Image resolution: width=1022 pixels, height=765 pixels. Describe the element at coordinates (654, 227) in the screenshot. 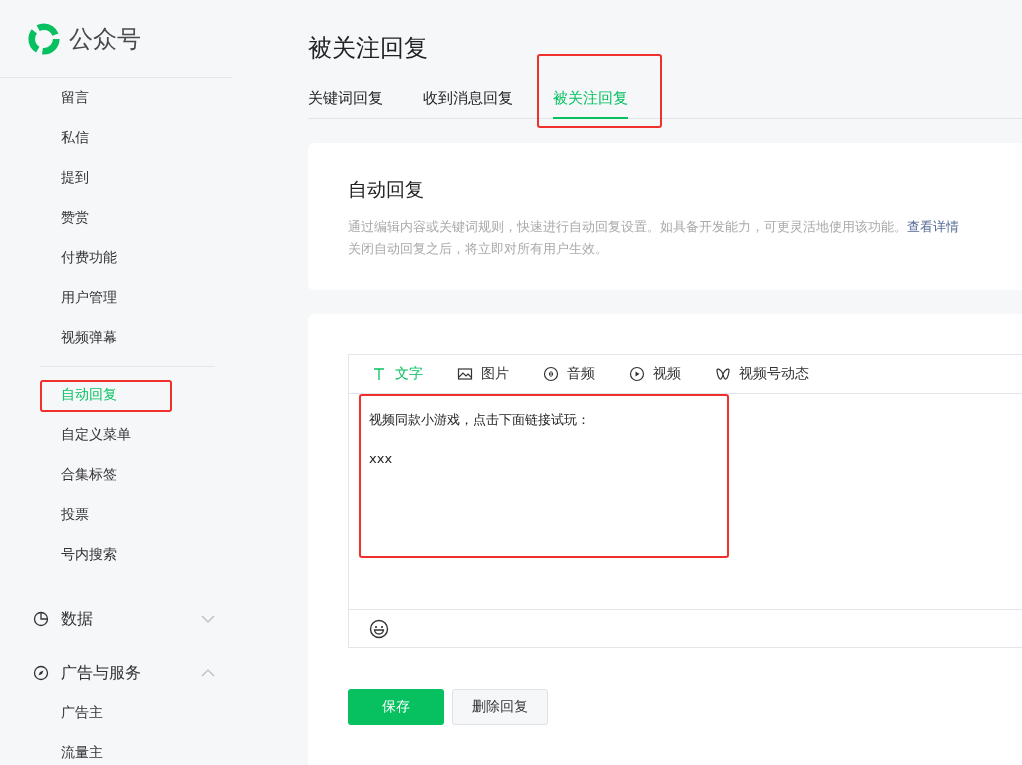

I see `description-text: 通过编辑内容或关键词规则，快速进行自动回复设置。如具备开发能力，可更灵活地使用该功能。查看详情` at that location.